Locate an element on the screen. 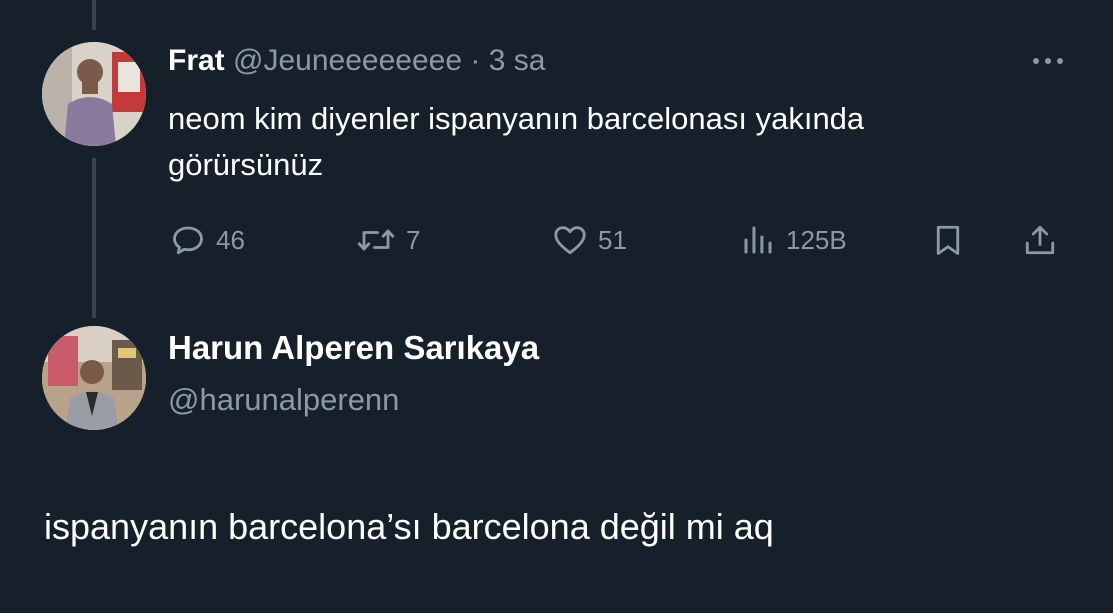 This screenshot has height=613, width=1113. like-button: 51 is located at coordinates (589, 240).